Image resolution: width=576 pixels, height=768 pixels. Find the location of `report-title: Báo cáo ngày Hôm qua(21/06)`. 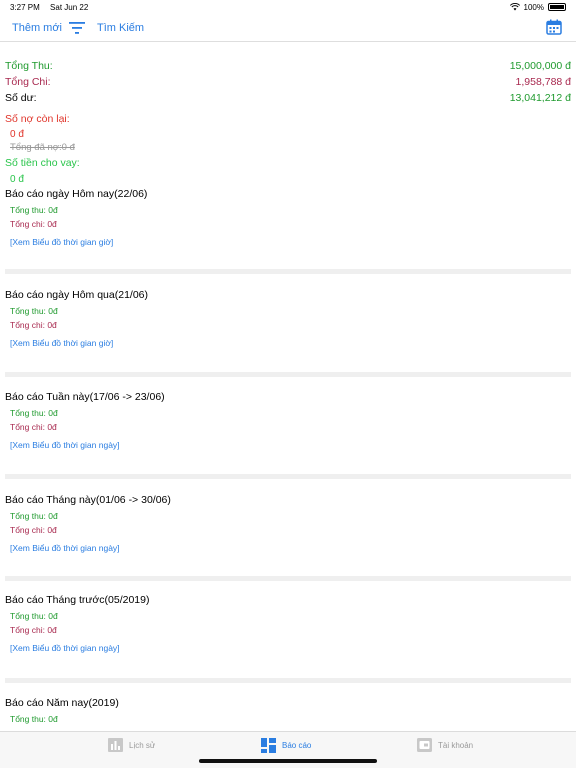

report-title: Báo cáo ngày Hôm qua(21/06) is located at coordinates (77, 295).